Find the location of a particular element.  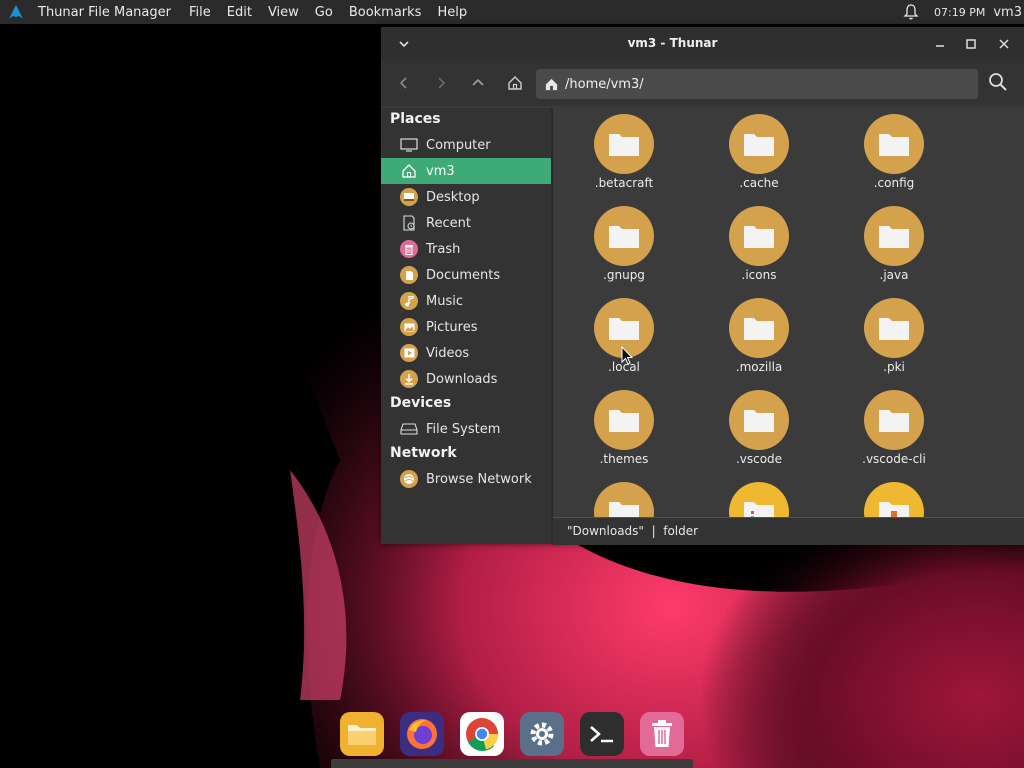

drive-icon is located at coordinates (409, 429).